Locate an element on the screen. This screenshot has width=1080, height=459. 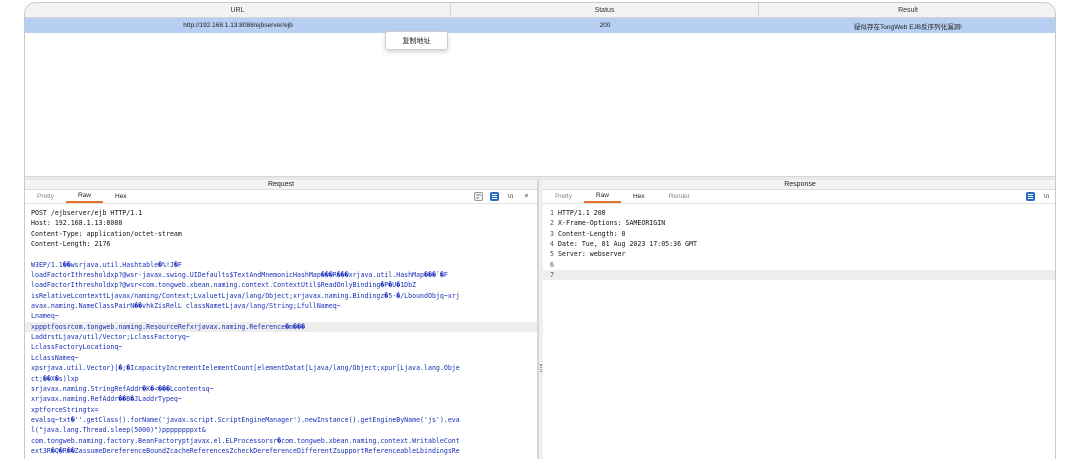
column-header-url: URL is located at coordinates (238, 10).